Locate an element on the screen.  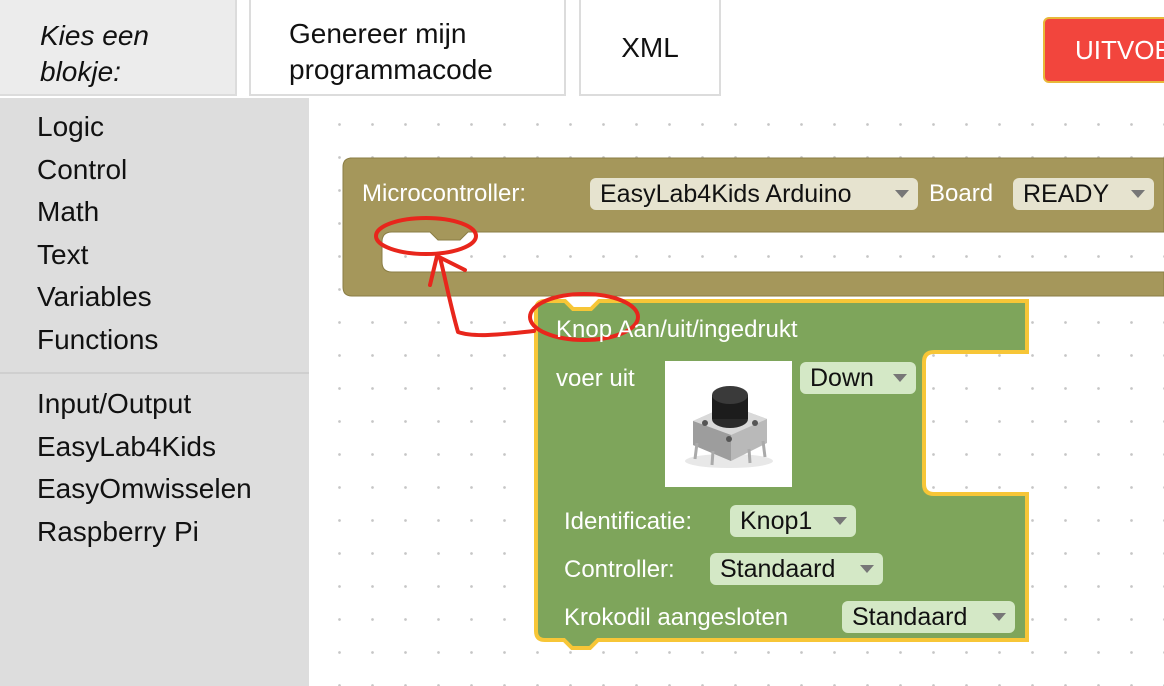
identification-dropdown: Knop1 is located at coordinates (793, 521).